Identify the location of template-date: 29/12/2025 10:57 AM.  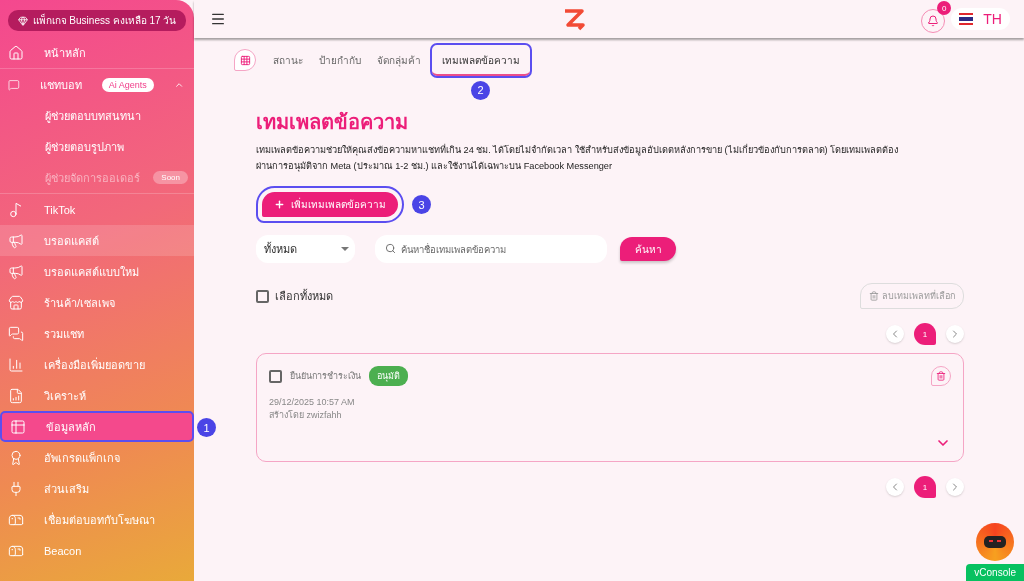
(312, 402).